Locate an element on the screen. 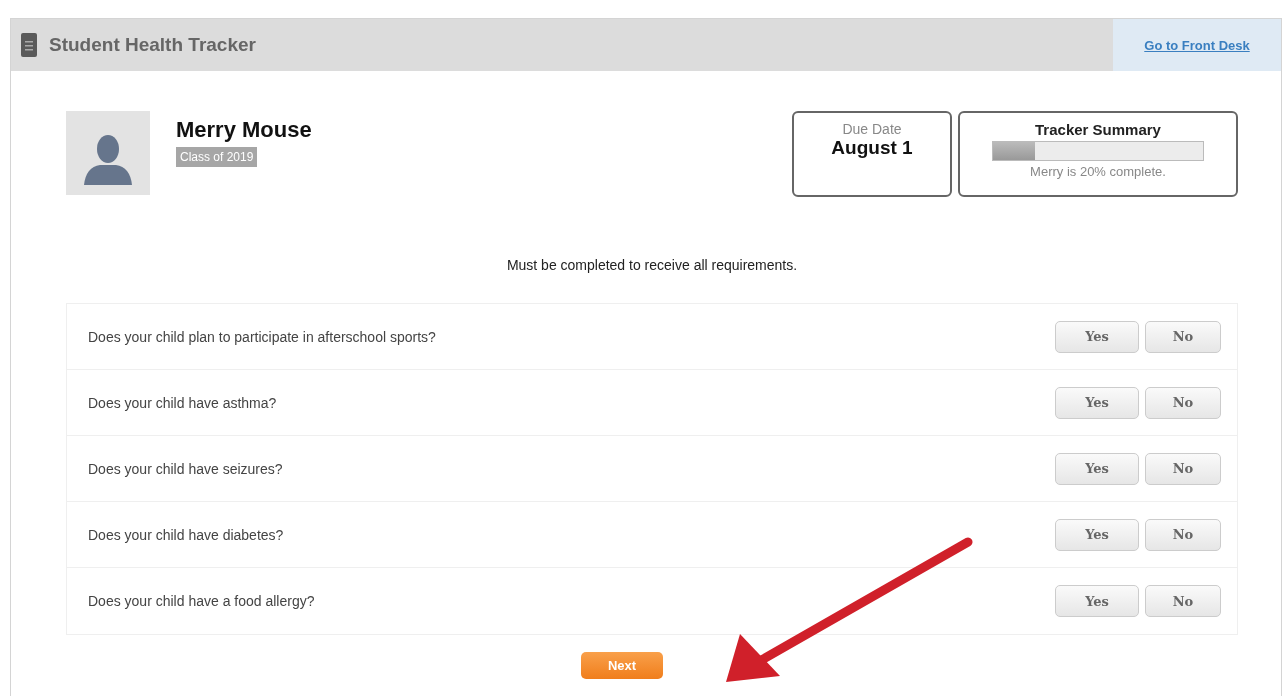  question-text: Does your child have a food allergy? is located at coordinates (201, 601).